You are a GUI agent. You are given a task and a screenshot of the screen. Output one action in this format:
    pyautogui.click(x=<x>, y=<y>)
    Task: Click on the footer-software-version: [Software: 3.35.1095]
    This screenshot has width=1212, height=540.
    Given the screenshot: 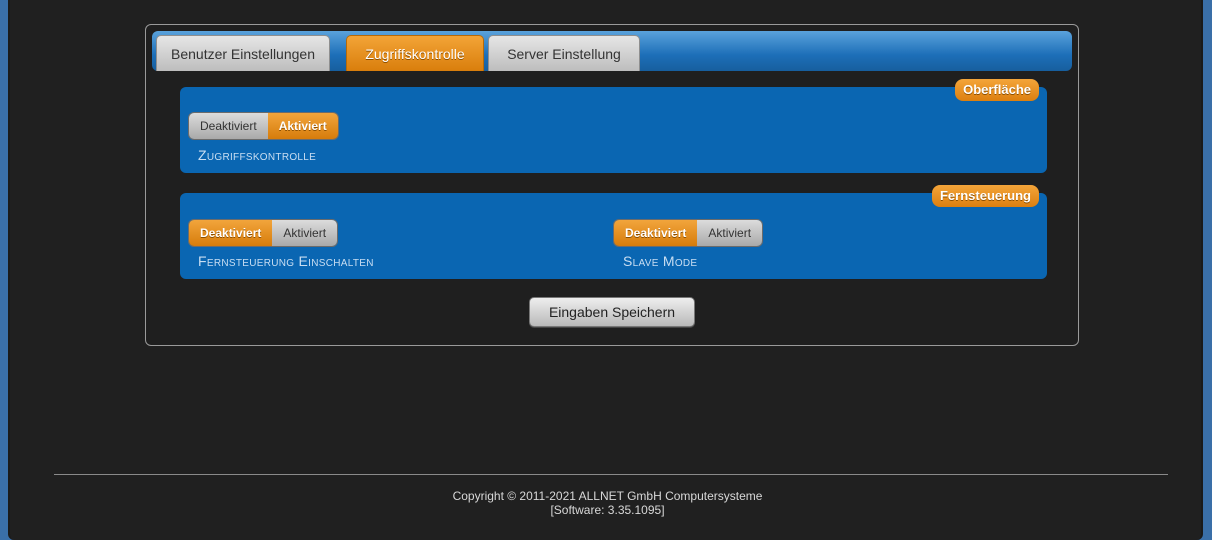 What is the action you would take?
    pyautogui.click(x=607, y=510)
    